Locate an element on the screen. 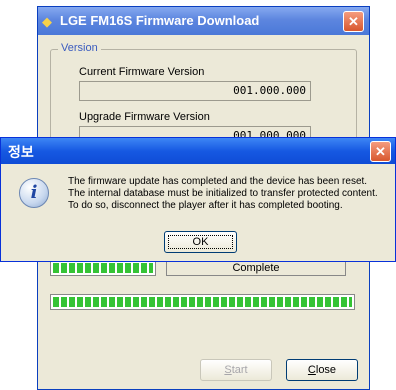 The image size is (396, 390). file-progress-bar is located at coordinates (103, 268).